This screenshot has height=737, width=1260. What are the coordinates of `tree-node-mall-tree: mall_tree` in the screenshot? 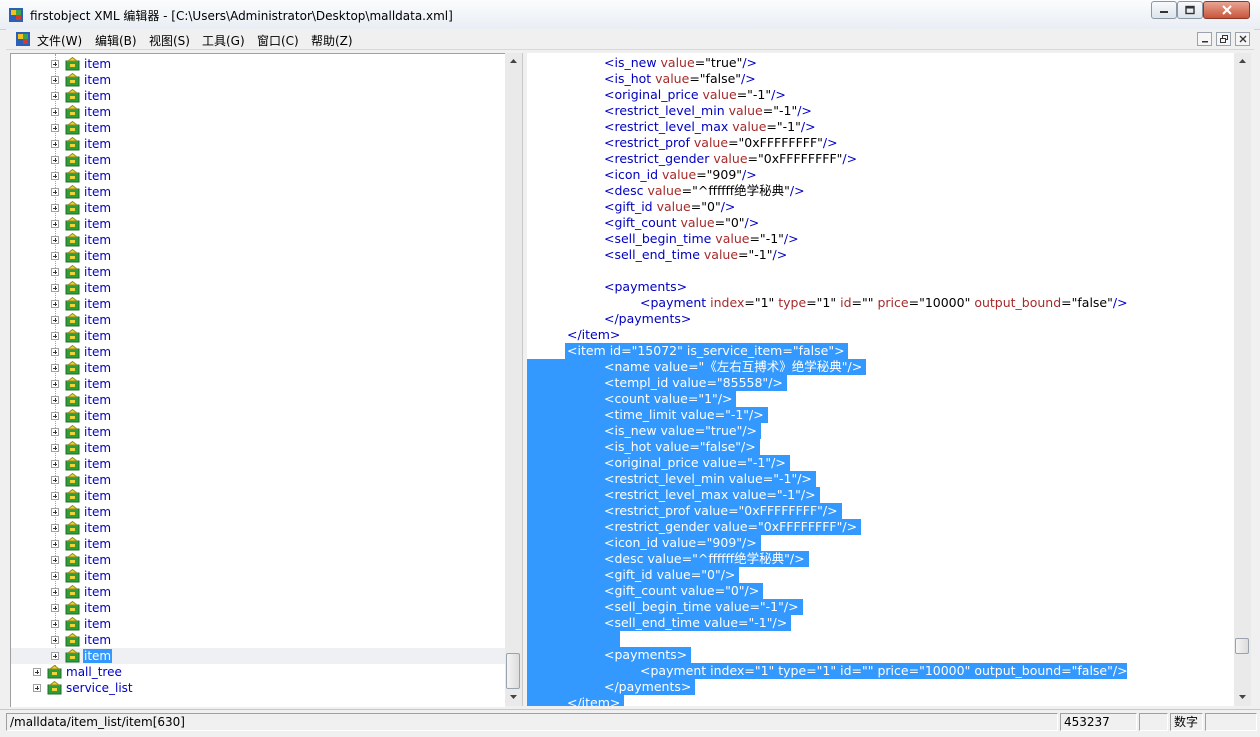 It's located at (258, 672).